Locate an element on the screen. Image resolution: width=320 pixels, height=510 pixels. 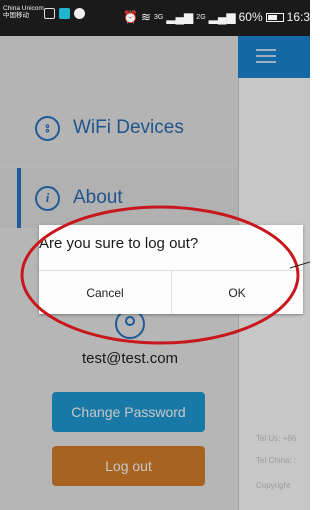
ok-button: OK is located at coordinates (237, 292).